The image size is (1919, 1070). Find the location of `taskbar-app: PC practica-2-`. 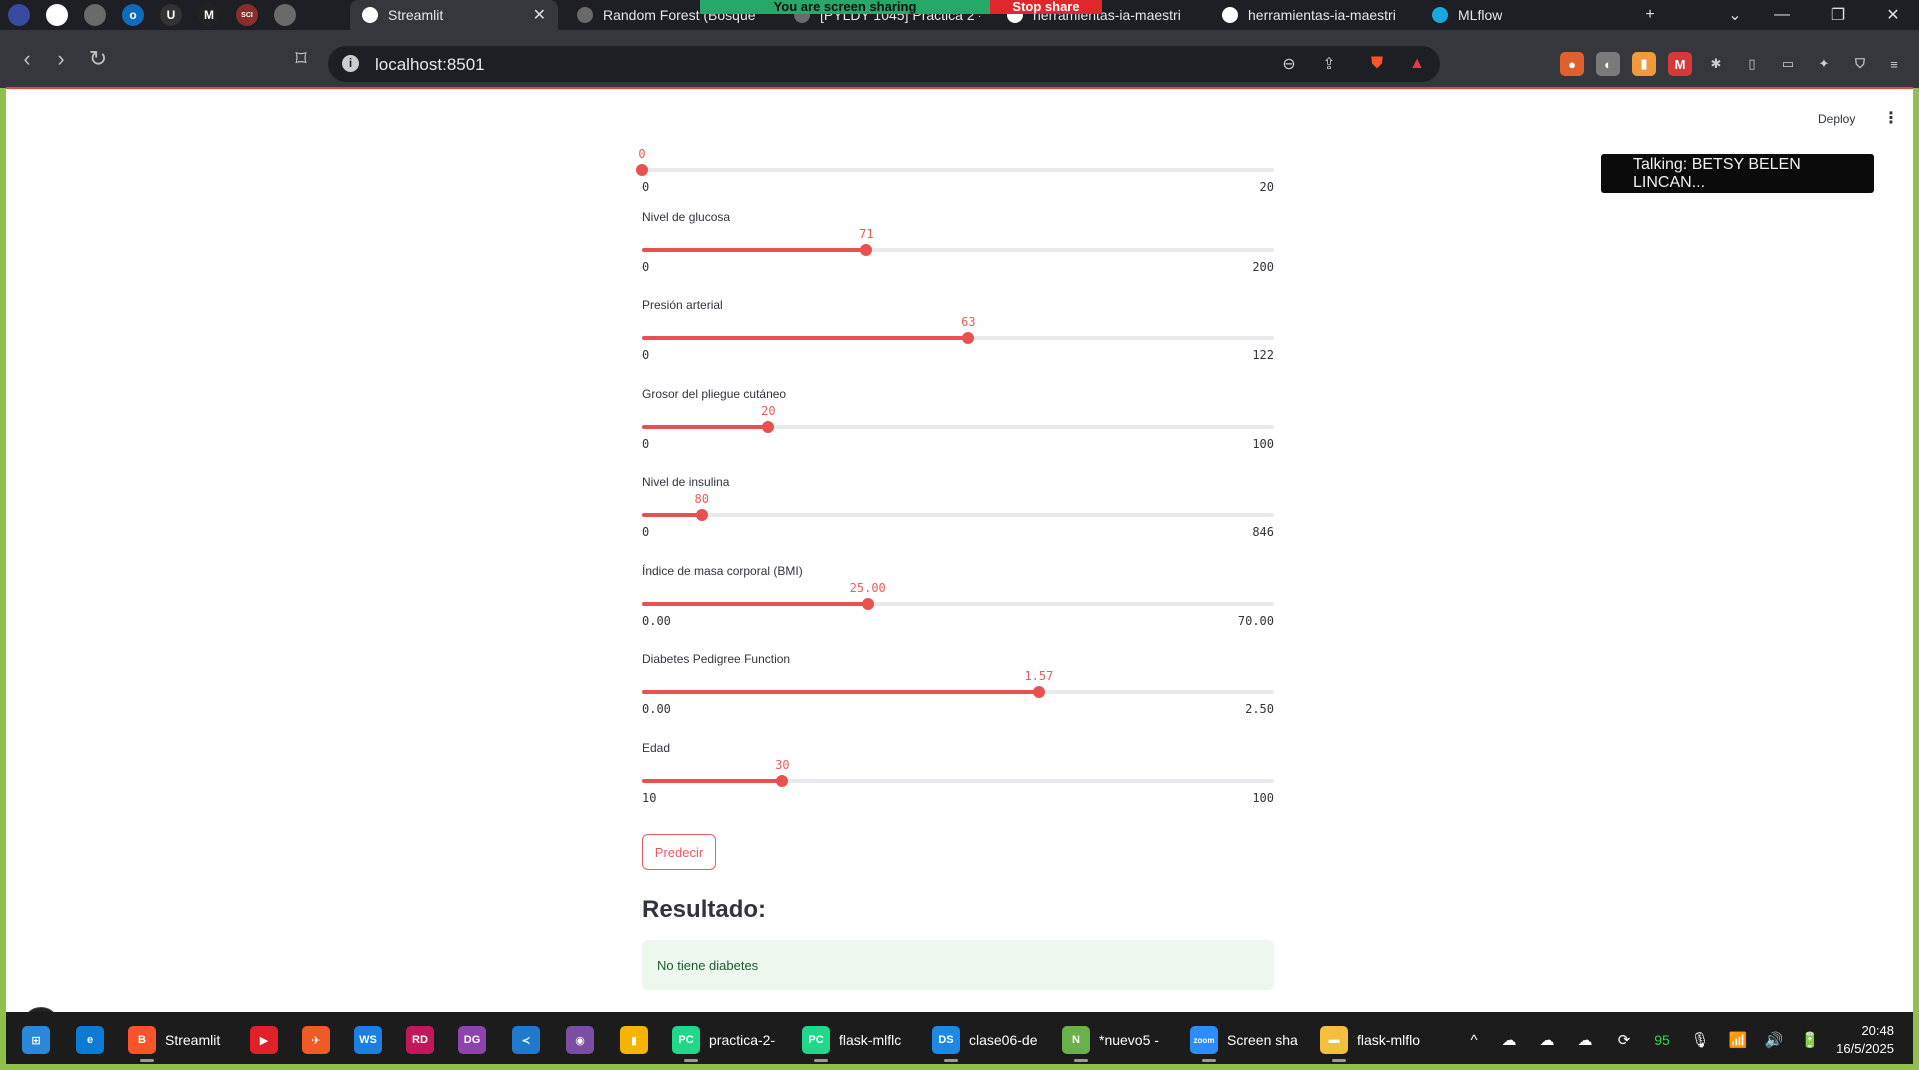

taskbar-app: PC practica-2- is located at coordinates (723, 1042).